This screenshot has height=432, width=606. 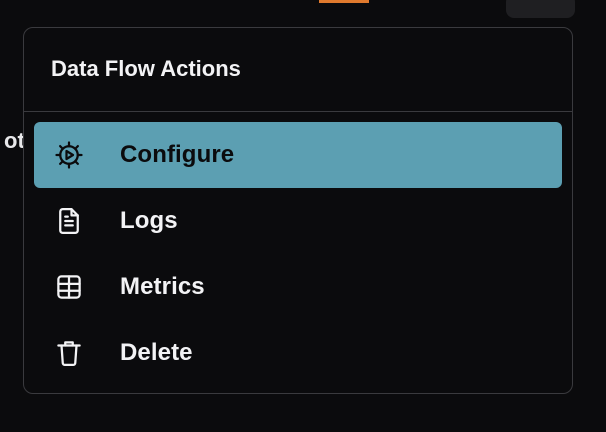 What do you see at coordinates (69, 155) in the screenshot?
I see `gear-play-icon` at bounding box center [69, 155].